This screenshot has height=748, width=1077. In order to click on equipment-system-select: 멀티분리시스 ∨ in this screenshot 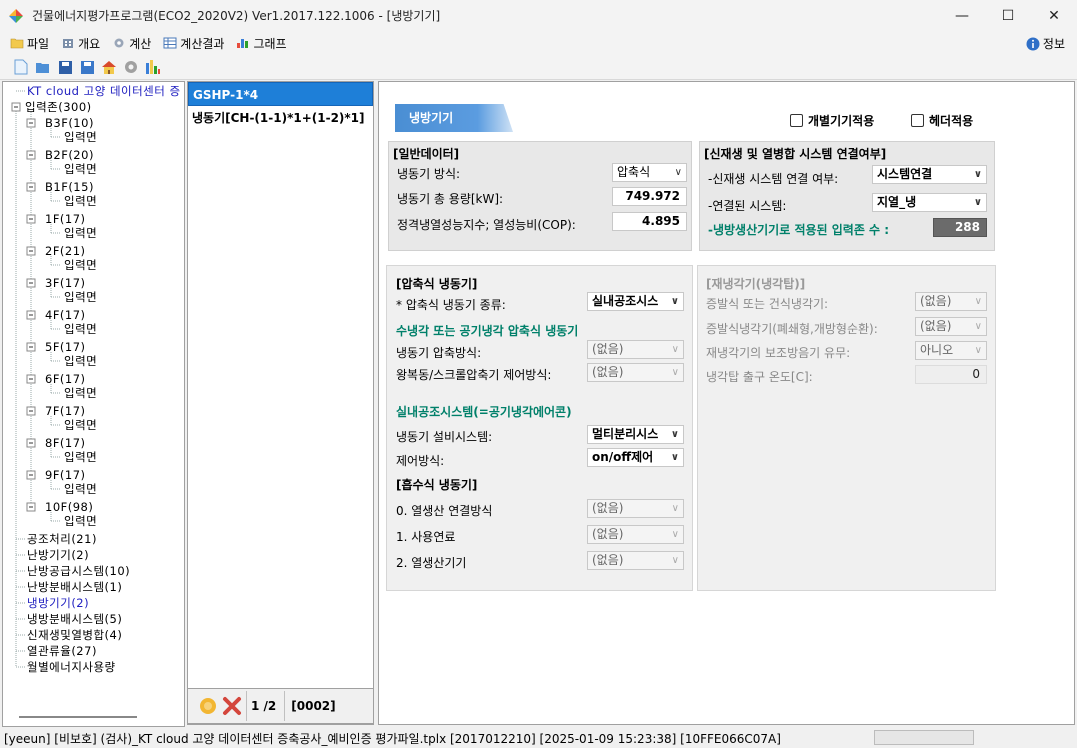, I will do `click(635, 434)`.